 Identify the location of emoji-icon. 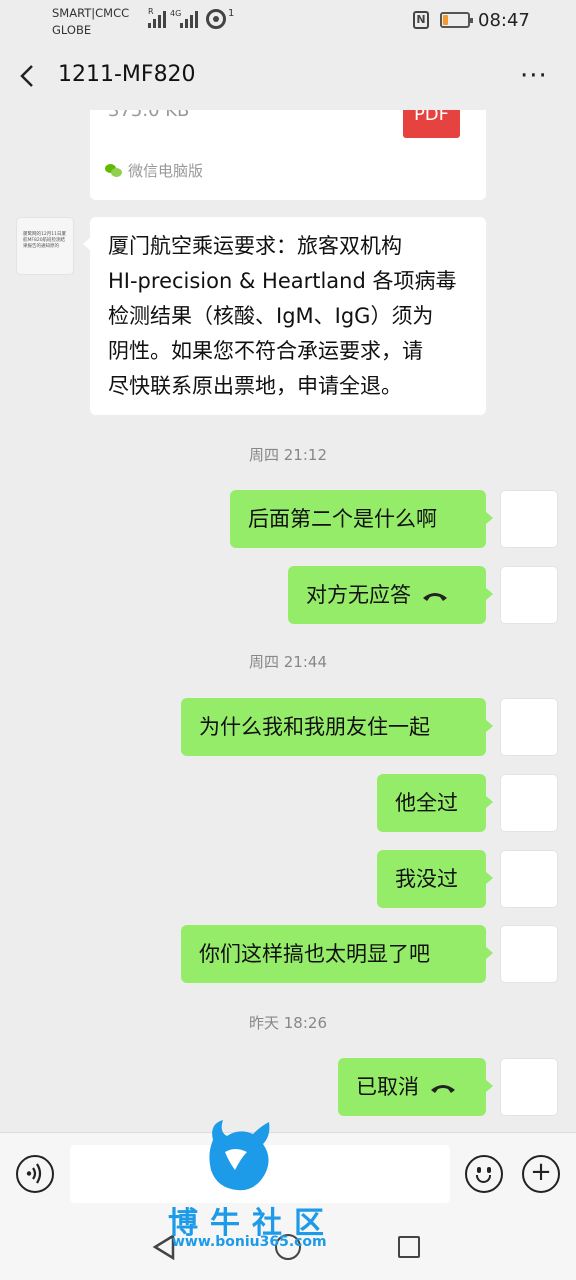
(484, 1174).